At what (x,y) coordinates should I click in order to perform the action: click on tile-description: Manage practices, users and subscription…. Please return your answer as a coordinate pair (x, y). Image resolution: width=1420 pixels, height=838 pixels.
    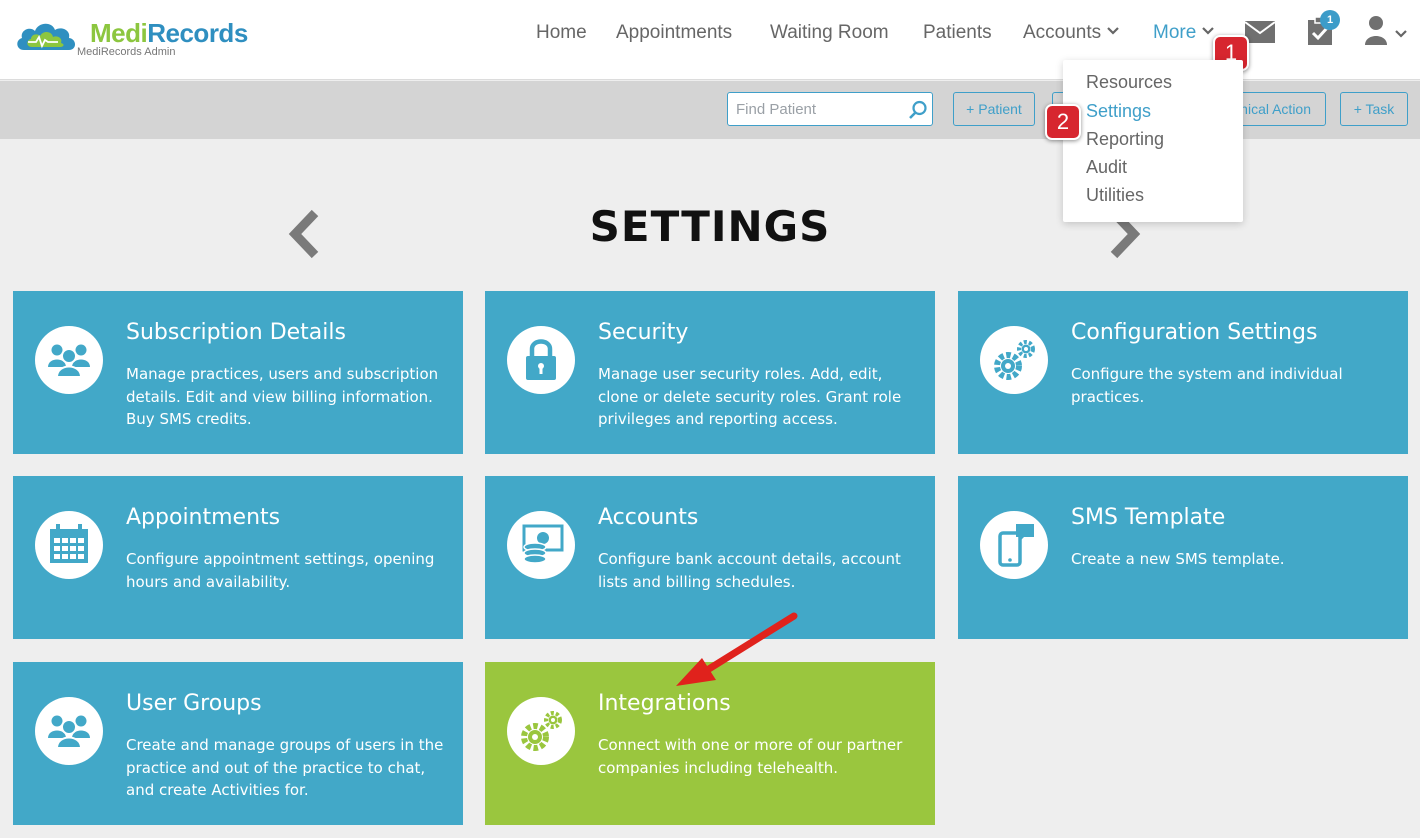
    Looking at the image, I should click on (282, 396).